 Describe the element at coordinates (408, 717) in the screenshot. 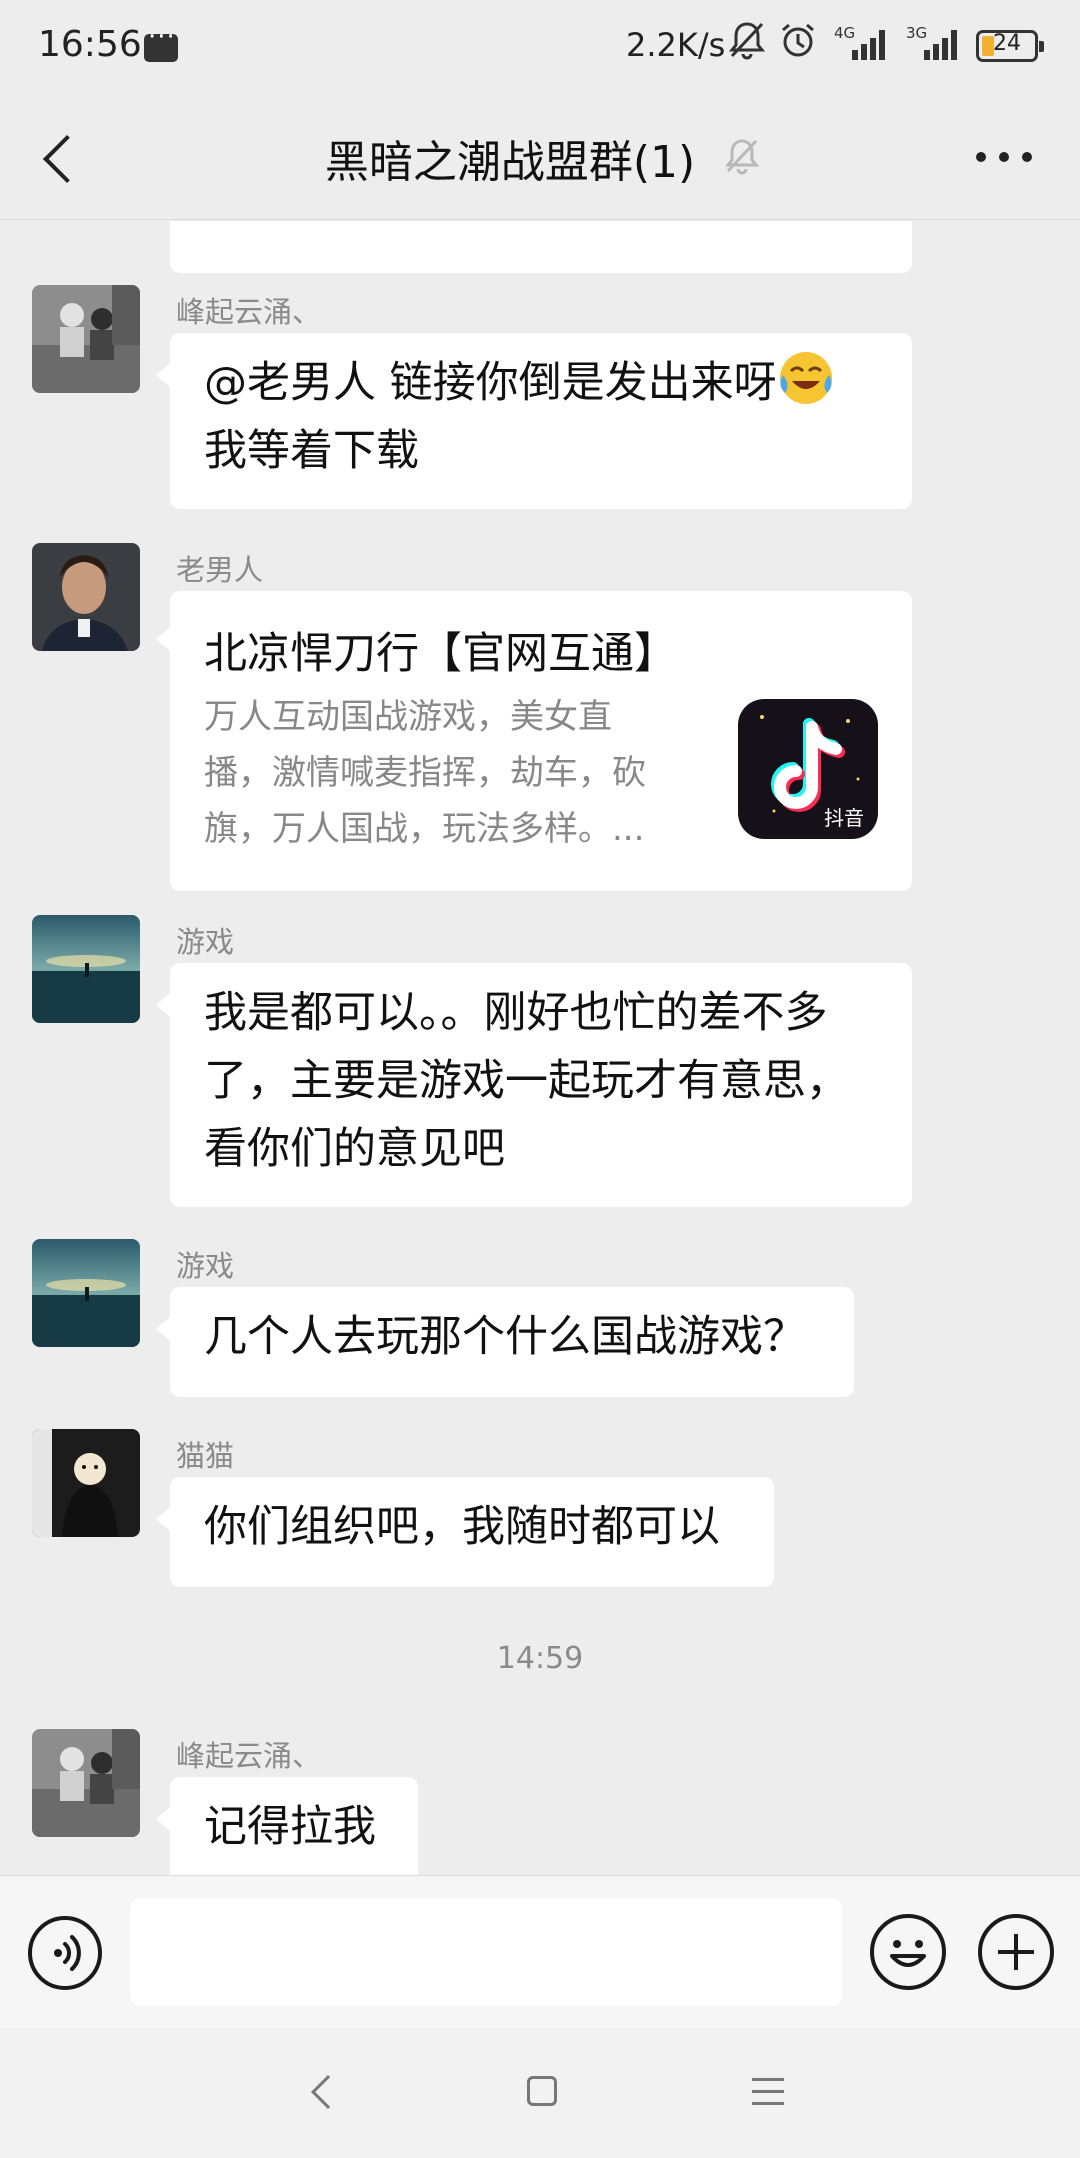

I see `card-description-line: 万人互动国战游戏，美女直` at that location.